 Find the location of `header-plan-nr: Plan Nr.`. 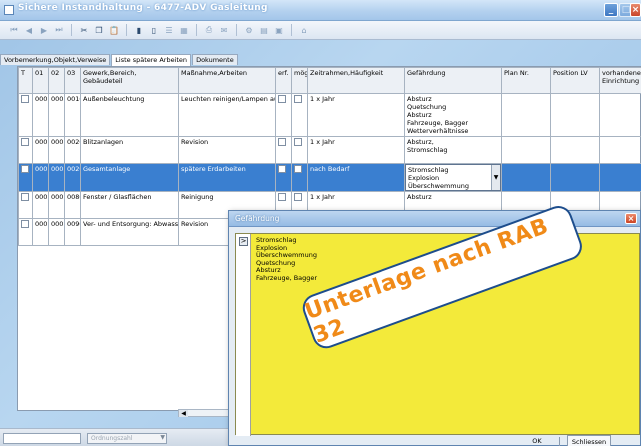

header-plan-nr: Plan Nr. is located at coordinates (526, 80).